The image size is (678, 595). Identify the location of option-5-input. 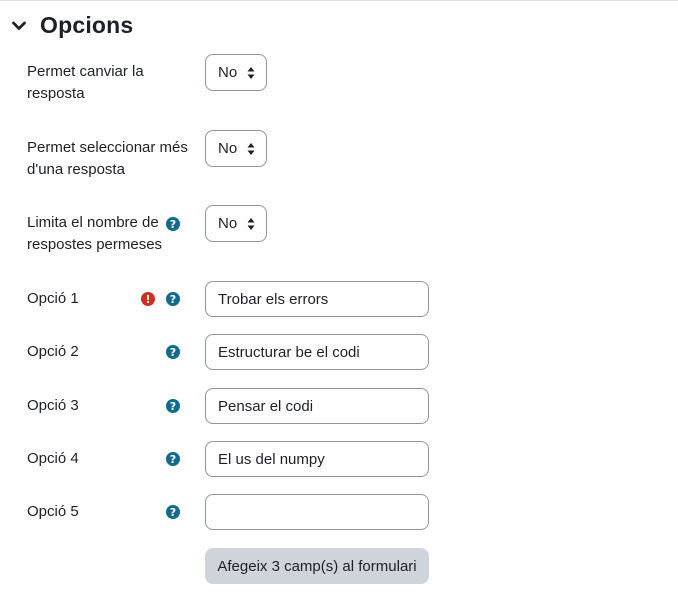
(317, 512).